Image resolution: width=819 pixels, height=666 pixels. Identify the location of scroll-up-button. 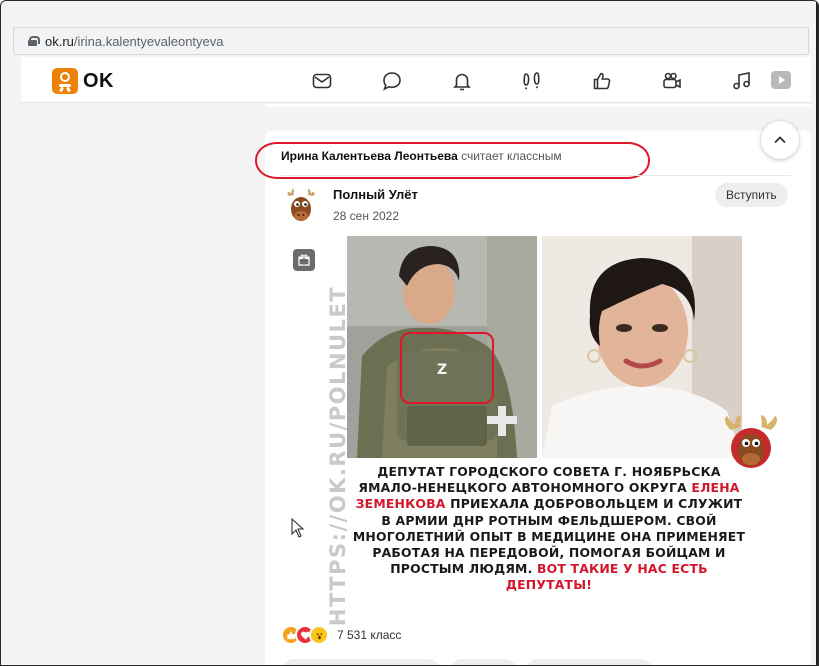
(780, 140).